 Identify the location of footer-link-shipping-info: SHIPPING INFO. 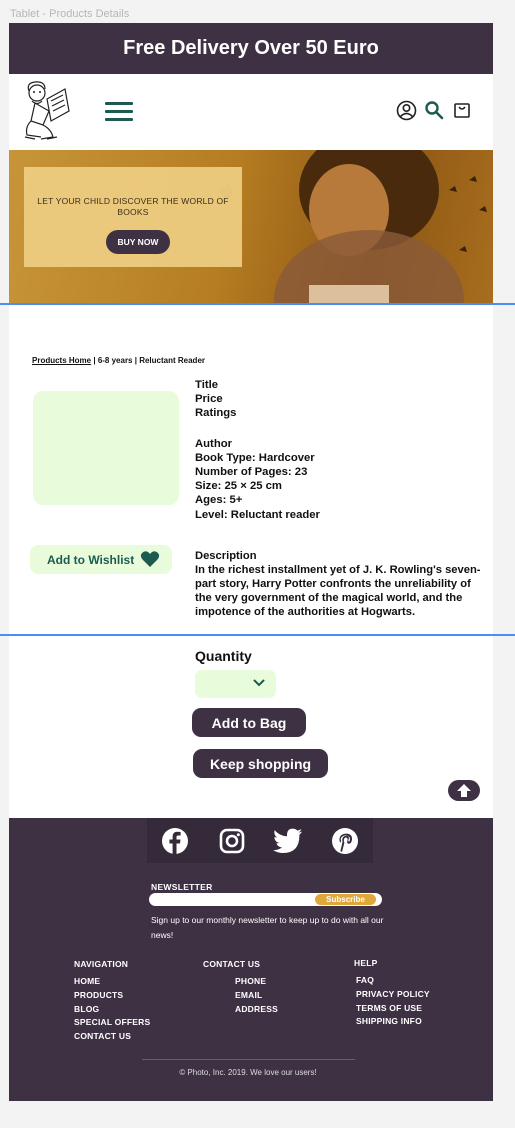
(393, 1022).